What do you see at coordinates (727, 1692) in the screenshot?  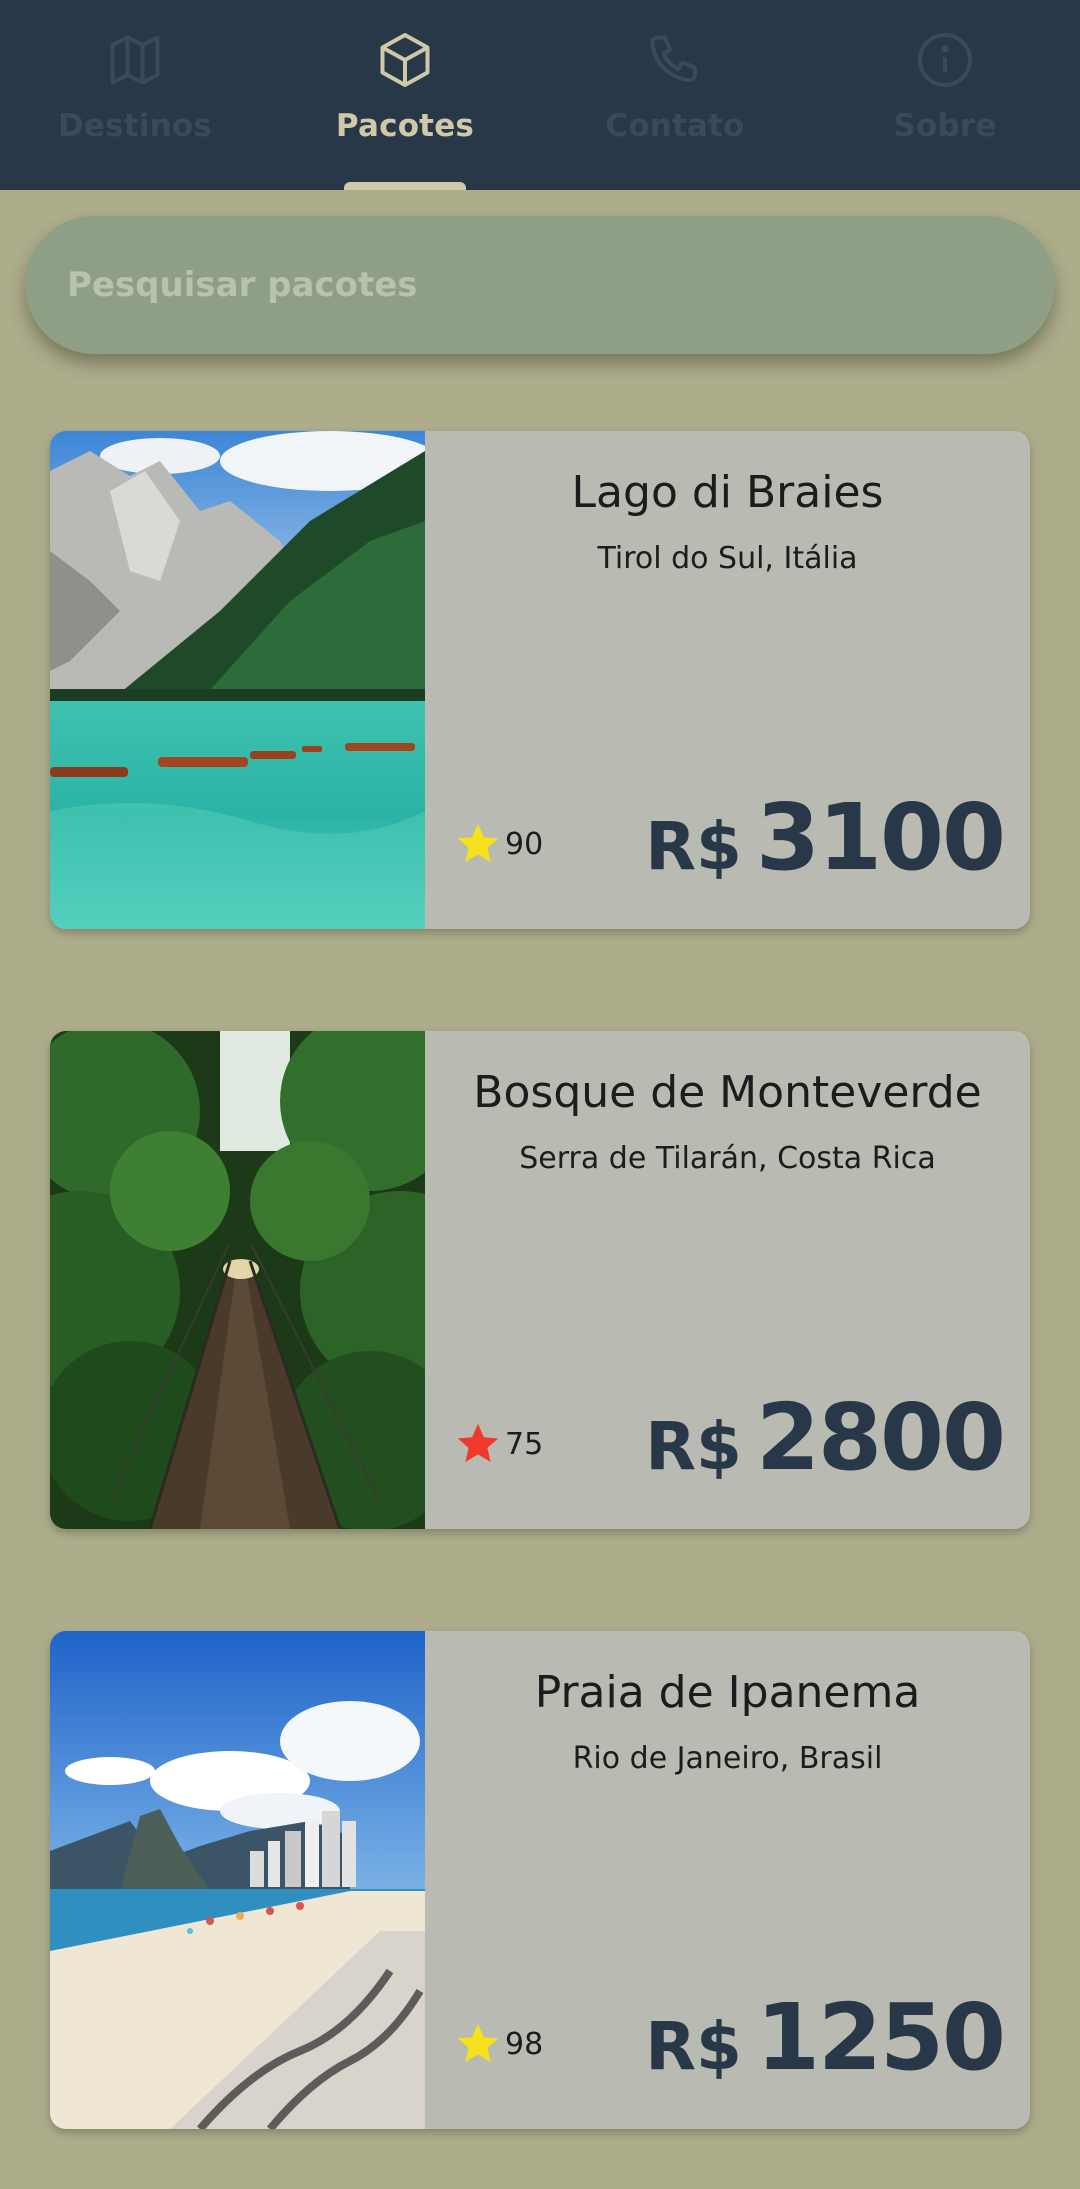 I see `package-name: Praia de Ipanema` at bounding box center [727, 1692].